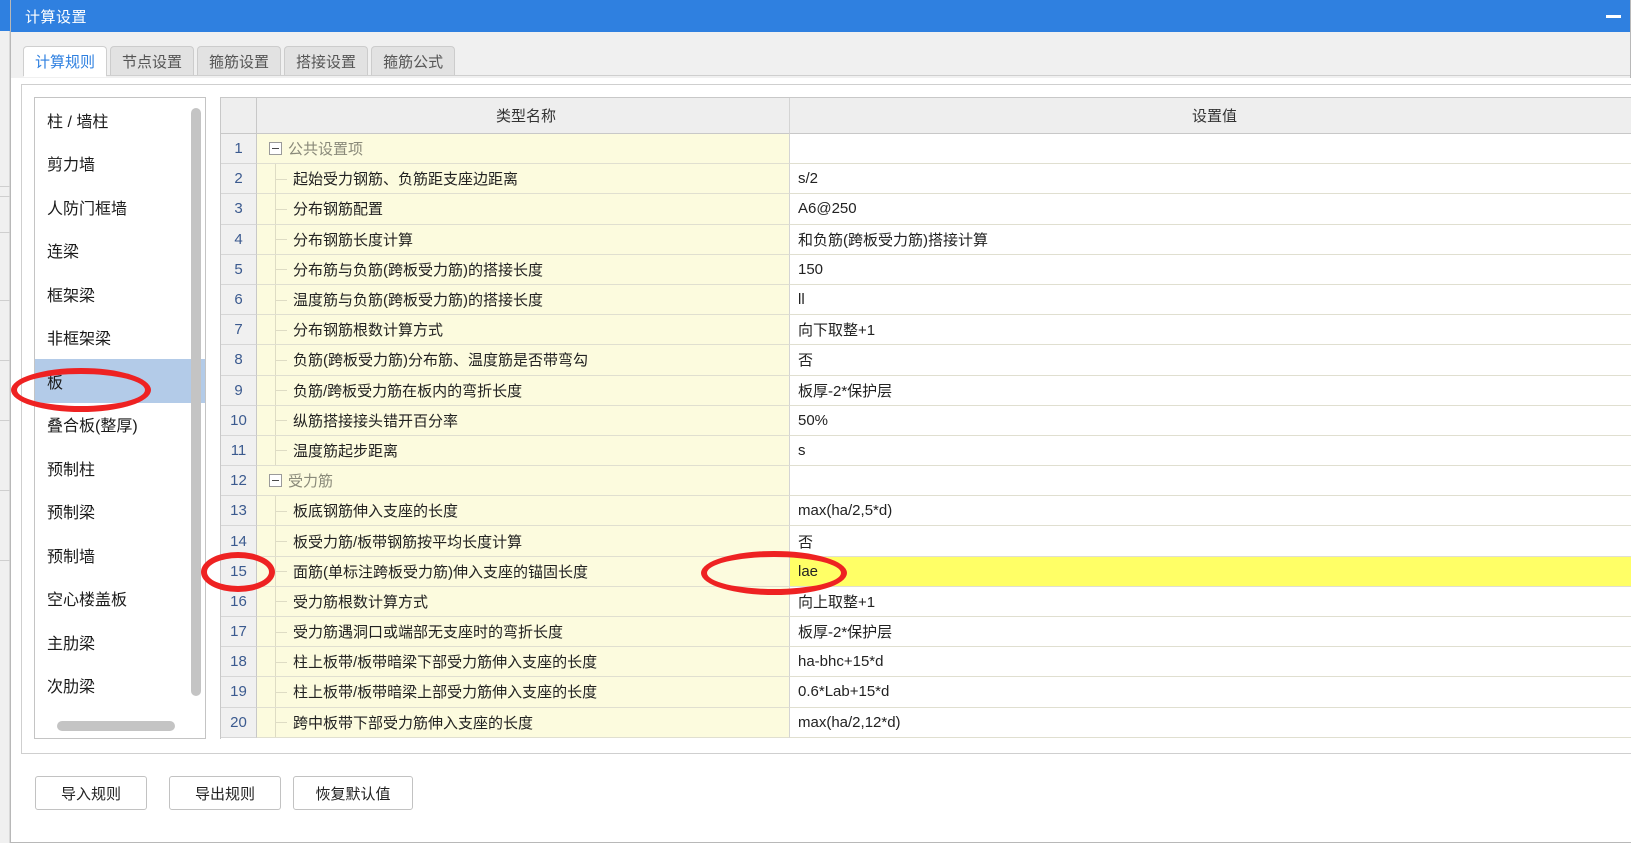 This screenshot has height=843, width=1631. What do you see at coordinates (523, 662) in the screenshot?
I see `type-name-cell: 柱上板带/板带暗梁下部受力筋伸入支座的长度` at bounding box center [523, 662].